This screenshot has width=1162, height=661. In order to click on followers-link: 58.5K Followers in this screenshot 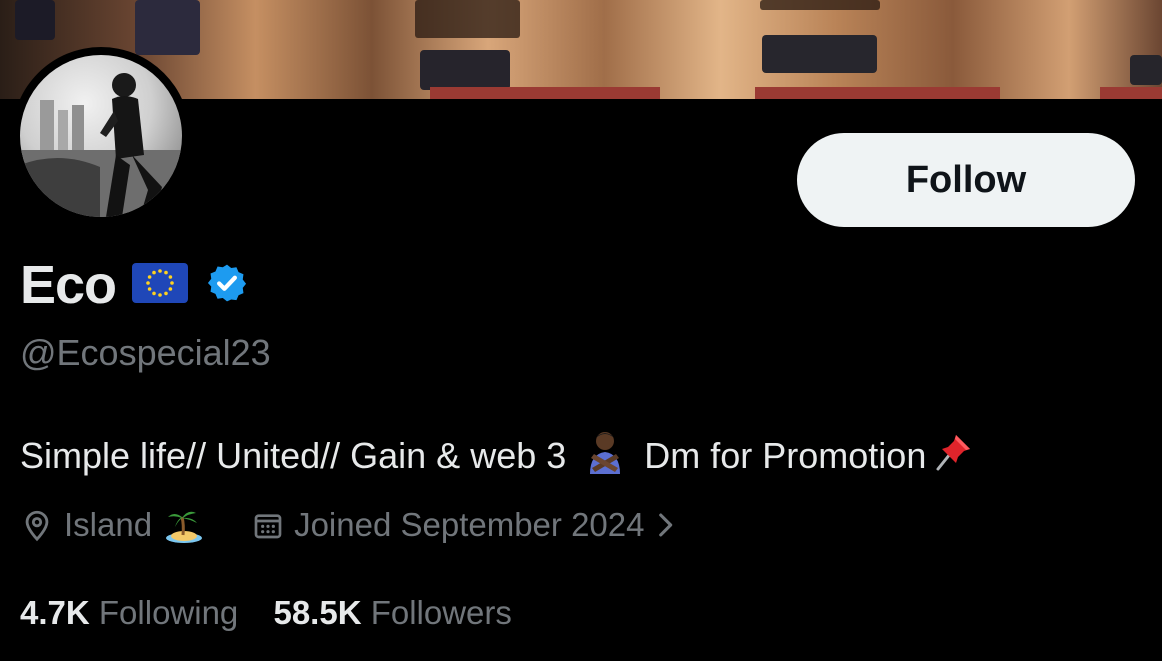, I will do `click(392, 612)`.